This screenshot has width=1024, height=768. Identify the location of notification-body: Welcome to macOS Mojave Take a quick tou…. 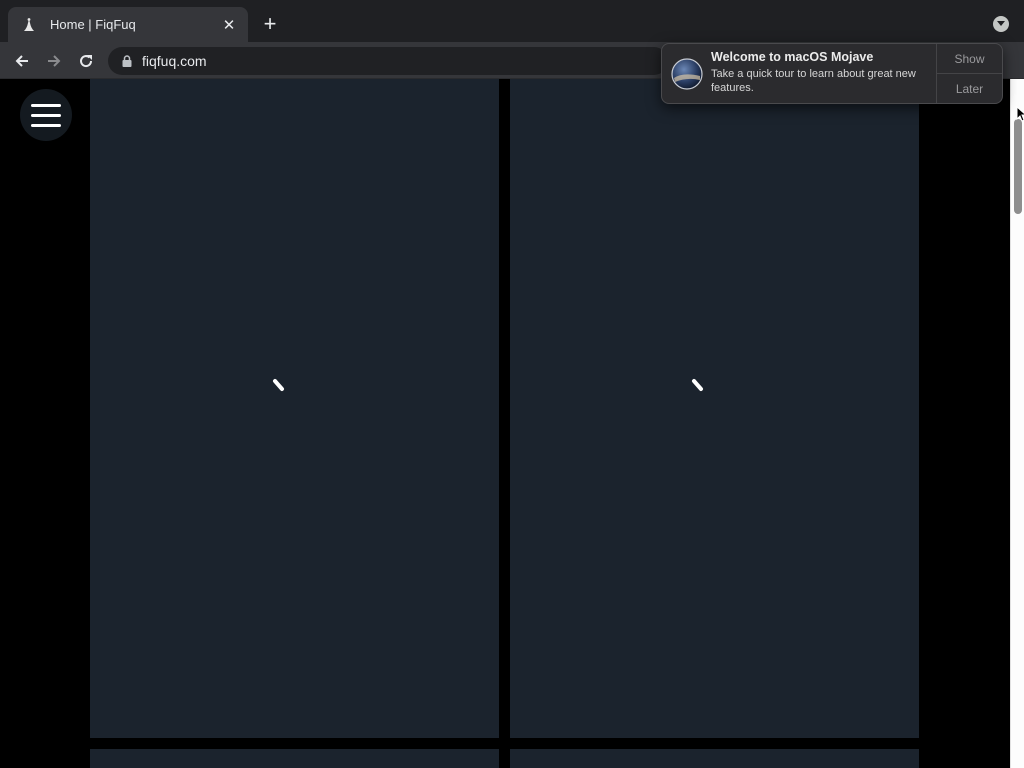
(823, 73).